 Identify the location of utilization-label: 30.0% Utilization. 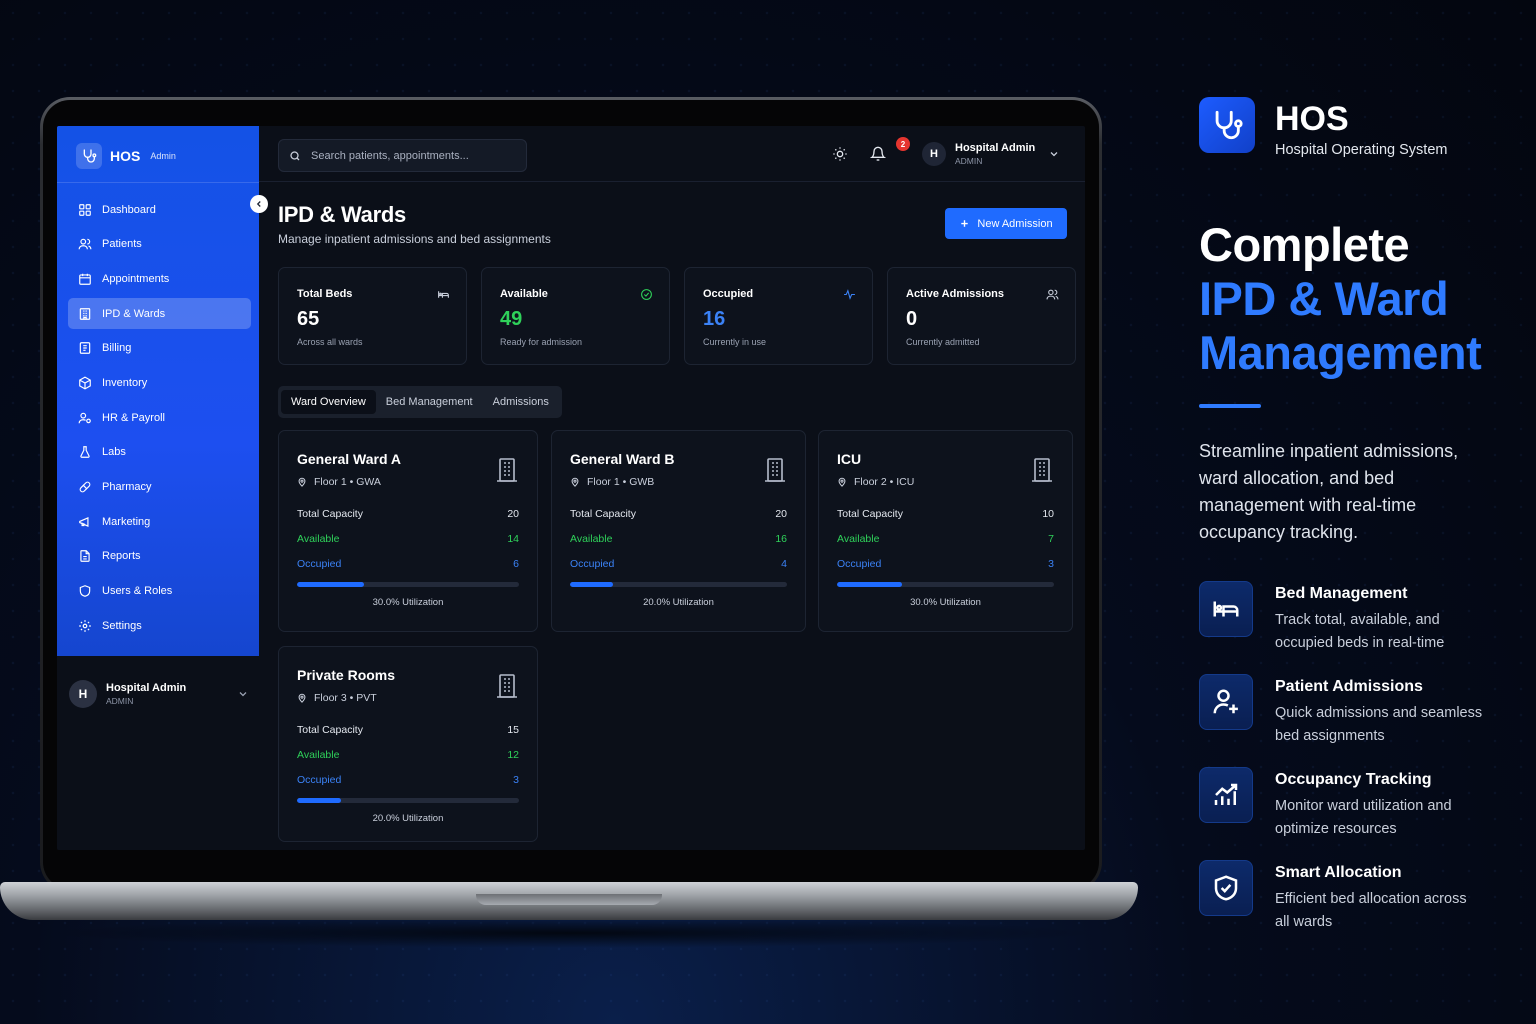
(408, 602).